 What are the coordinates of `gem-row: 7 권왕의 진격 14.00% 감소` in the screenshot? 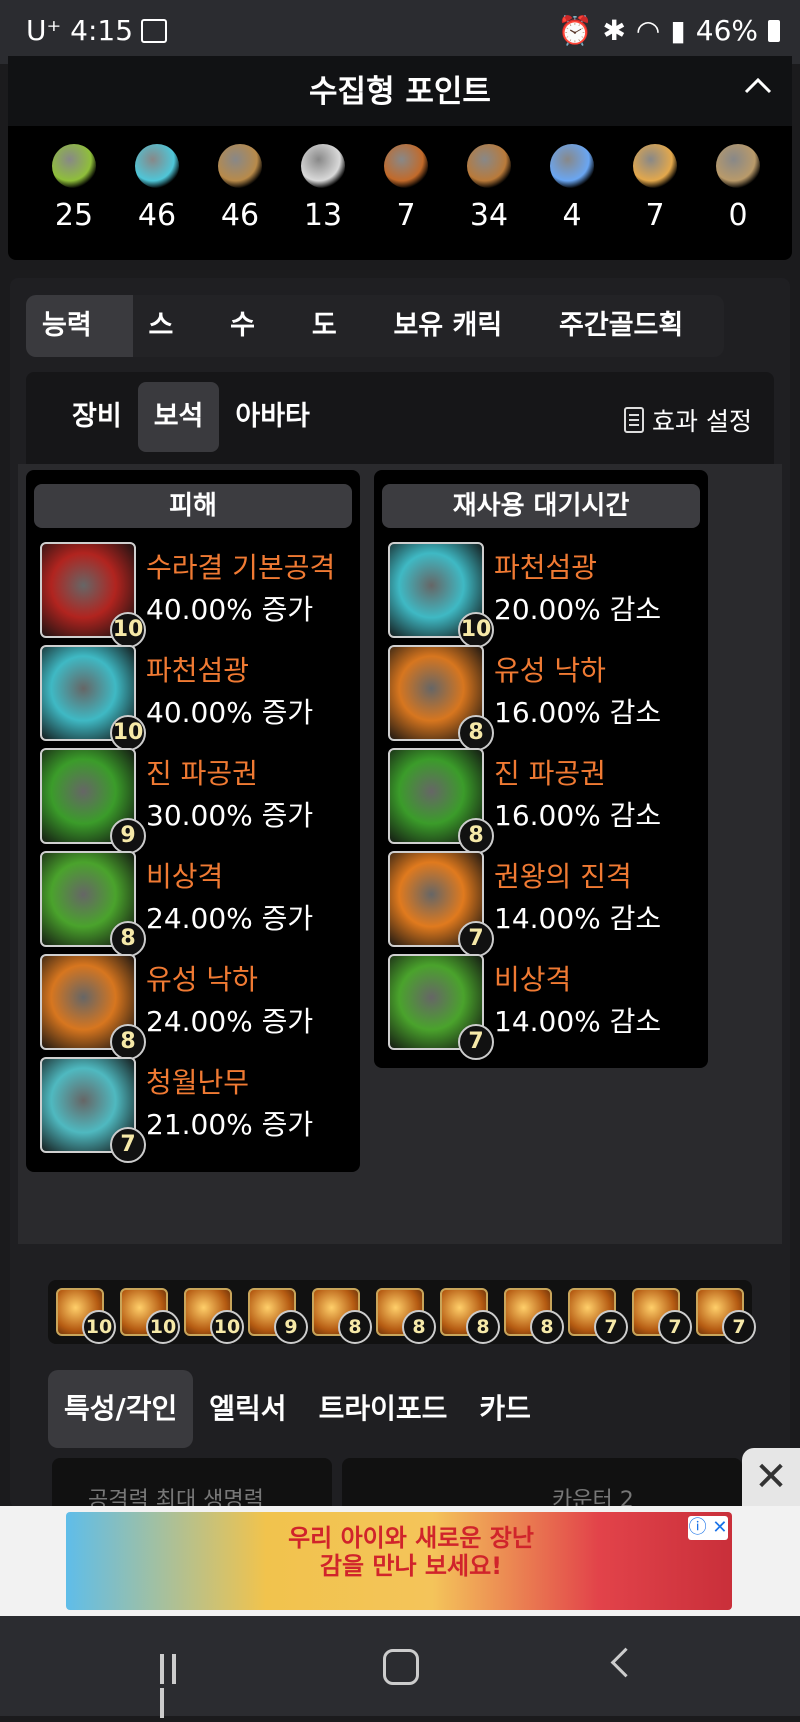 It's located at (558, 904).